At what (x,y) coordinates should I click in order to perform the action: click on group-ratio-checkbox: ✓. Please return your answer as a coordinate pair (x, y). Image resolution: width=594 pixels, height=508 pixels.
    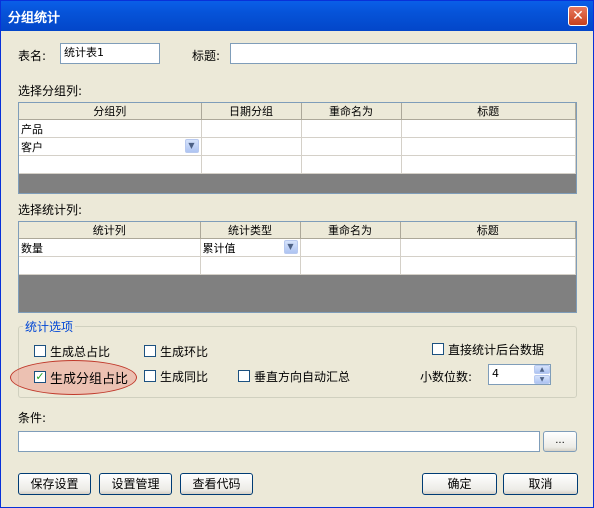
    Looking at the image, I should click on (40, 377).